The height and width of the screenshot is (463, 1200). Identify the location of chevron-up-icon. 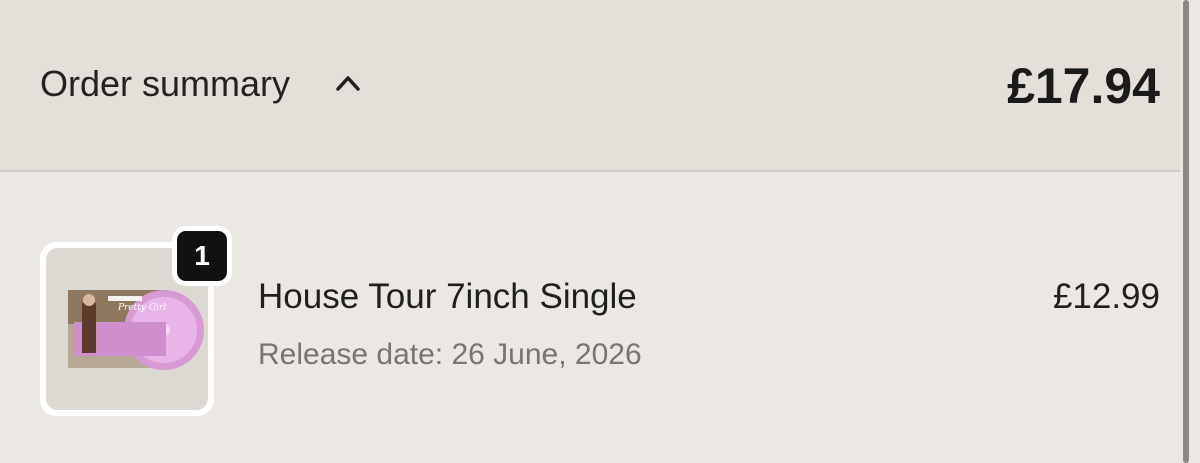
(348, 83).